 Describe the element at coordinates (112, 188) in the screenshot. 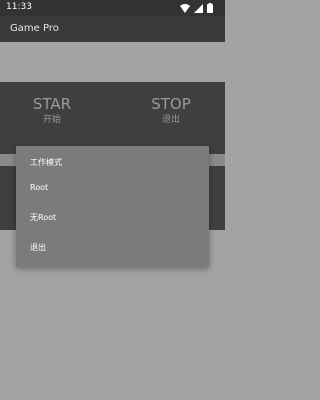

I see `menu-item-root: Root` at that location.